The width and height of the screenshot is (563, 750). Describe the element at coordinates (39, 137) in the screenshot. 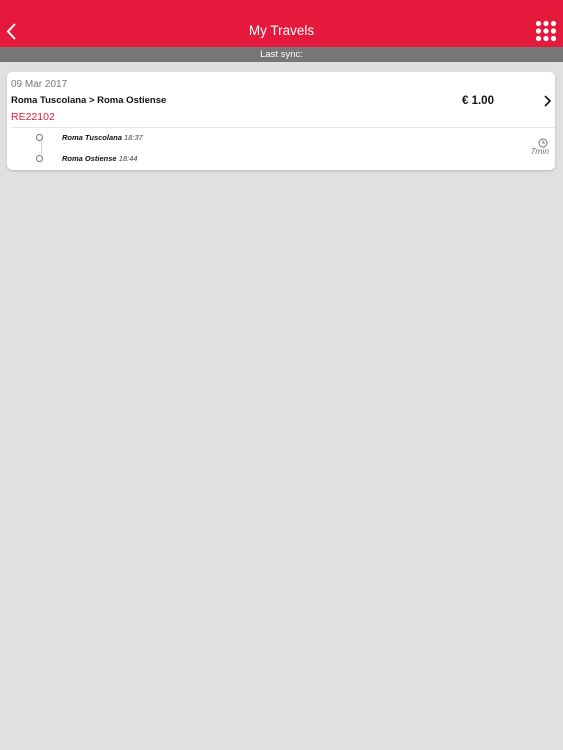

I see `departure-stop-marker` at that location.